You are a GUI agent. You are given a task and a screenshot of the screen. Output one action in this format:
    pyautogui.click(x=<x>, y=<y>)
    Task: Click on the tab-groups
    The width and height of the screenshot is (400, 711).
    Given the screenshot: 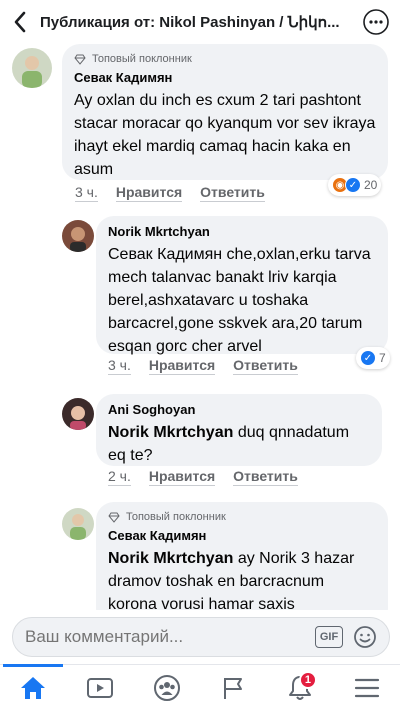 What is the action you would take?
    pyautogui.click(x=167, y=688)
    